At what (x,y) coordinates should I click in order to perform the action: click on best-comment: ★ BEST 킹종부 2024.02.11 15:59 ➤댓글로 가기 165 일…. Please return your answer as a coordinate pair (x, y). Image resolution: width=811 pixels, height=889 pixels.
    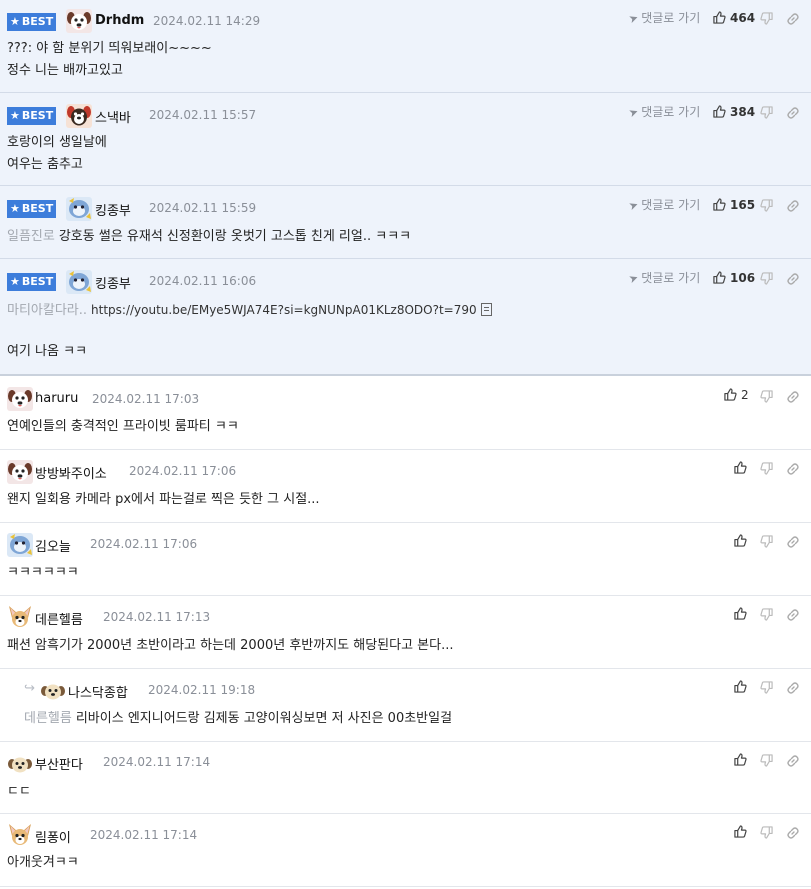
    Looking at the image, I should click on (405, 222).